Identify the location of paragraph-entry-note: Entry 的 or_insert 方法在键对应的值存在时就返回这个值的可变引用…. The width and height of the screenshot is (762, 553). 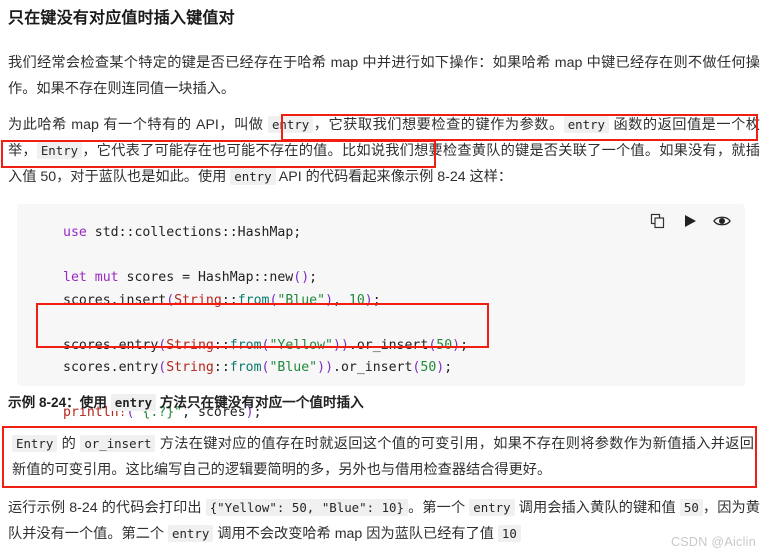
(386, 457).